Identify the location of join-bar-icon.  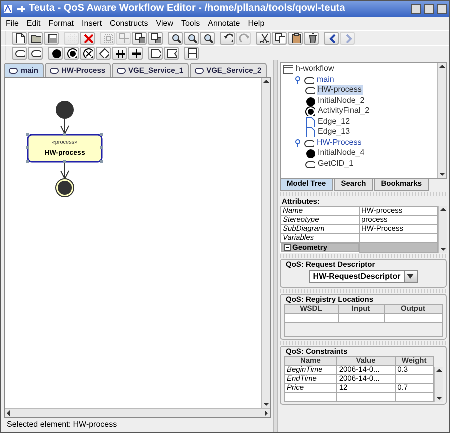
(135, 53).